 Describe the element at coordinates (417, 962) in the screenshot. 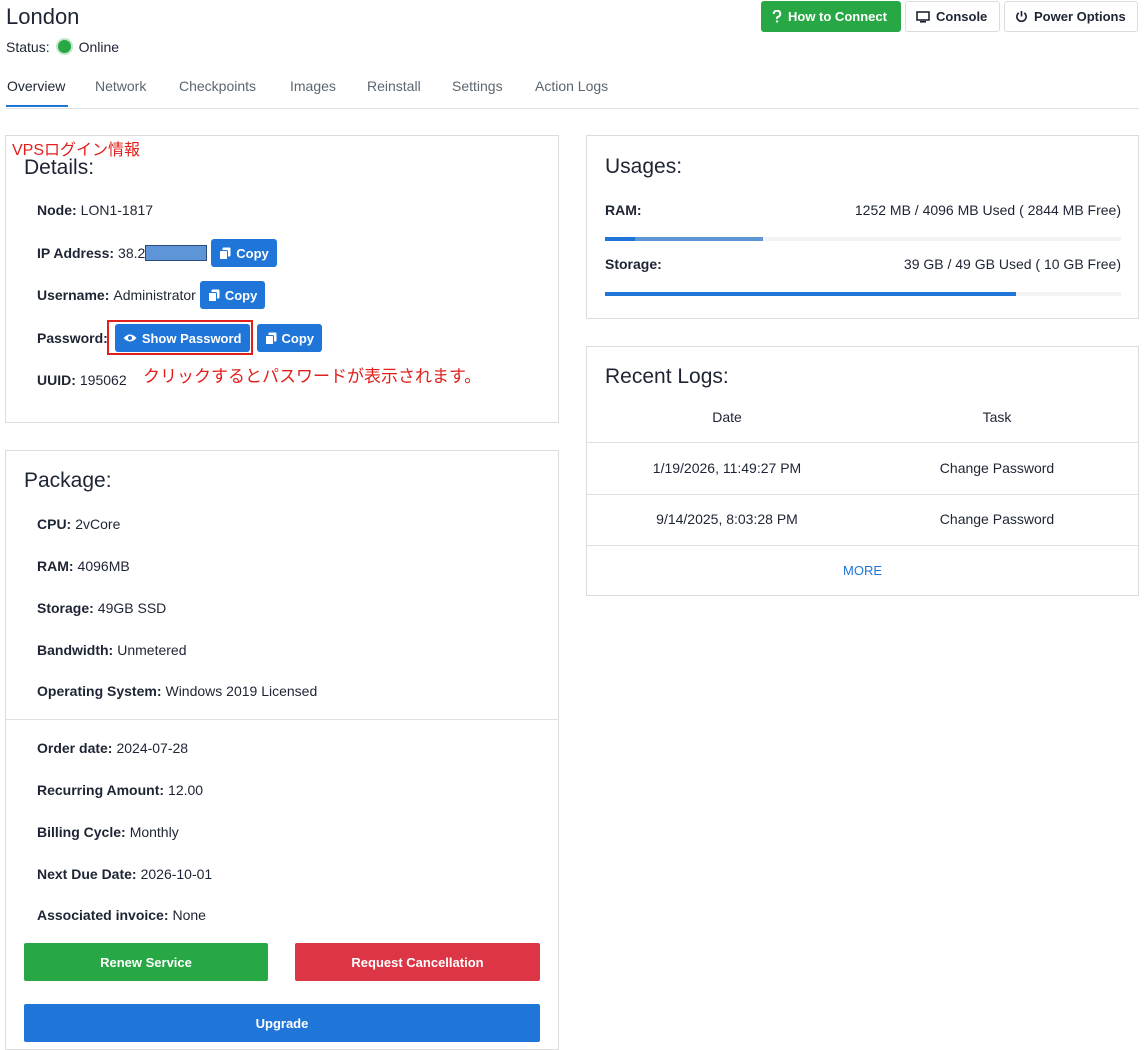

I see `request-cancellation-button: Request Cancellation` at that location.